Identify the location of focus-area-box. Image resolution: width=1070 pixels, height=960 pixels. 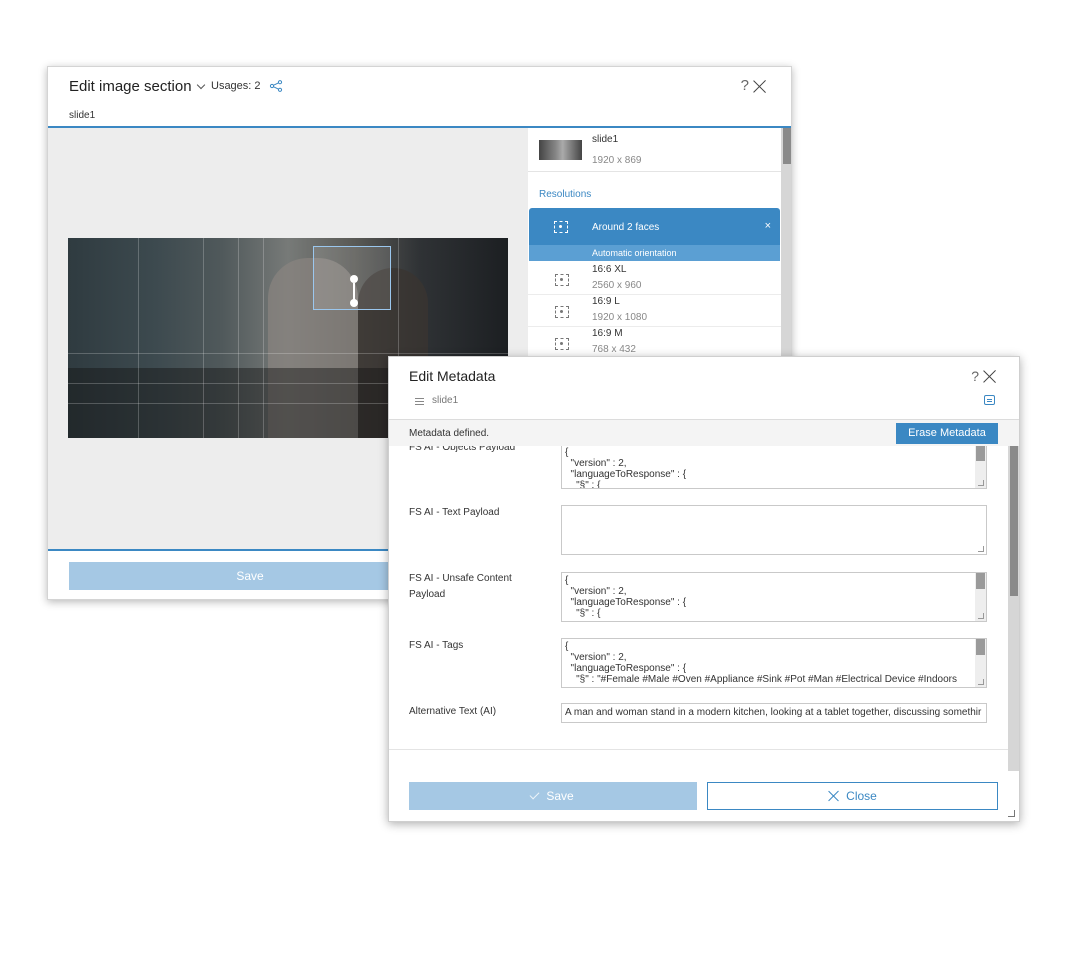
(352, 278).